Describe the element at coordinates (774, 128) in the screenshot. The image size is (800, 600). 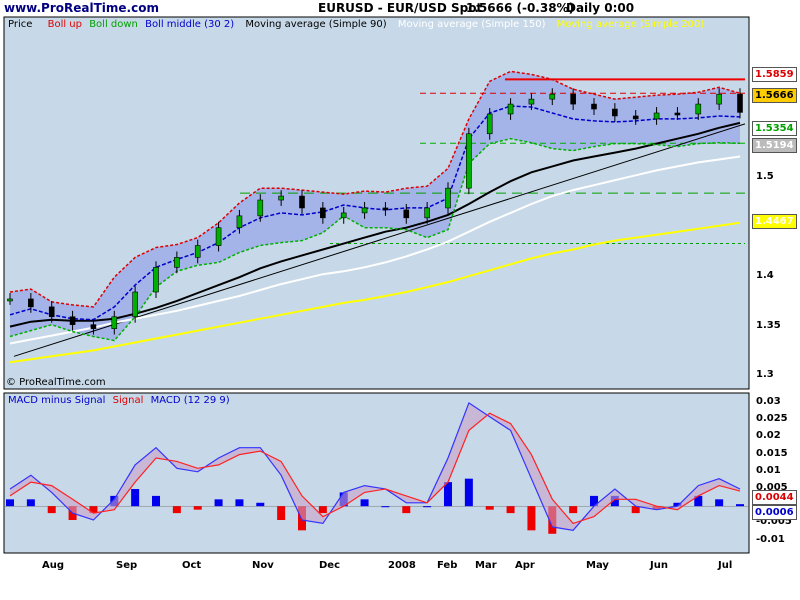
I see `boll-down-badge: 1.5354` at that location.